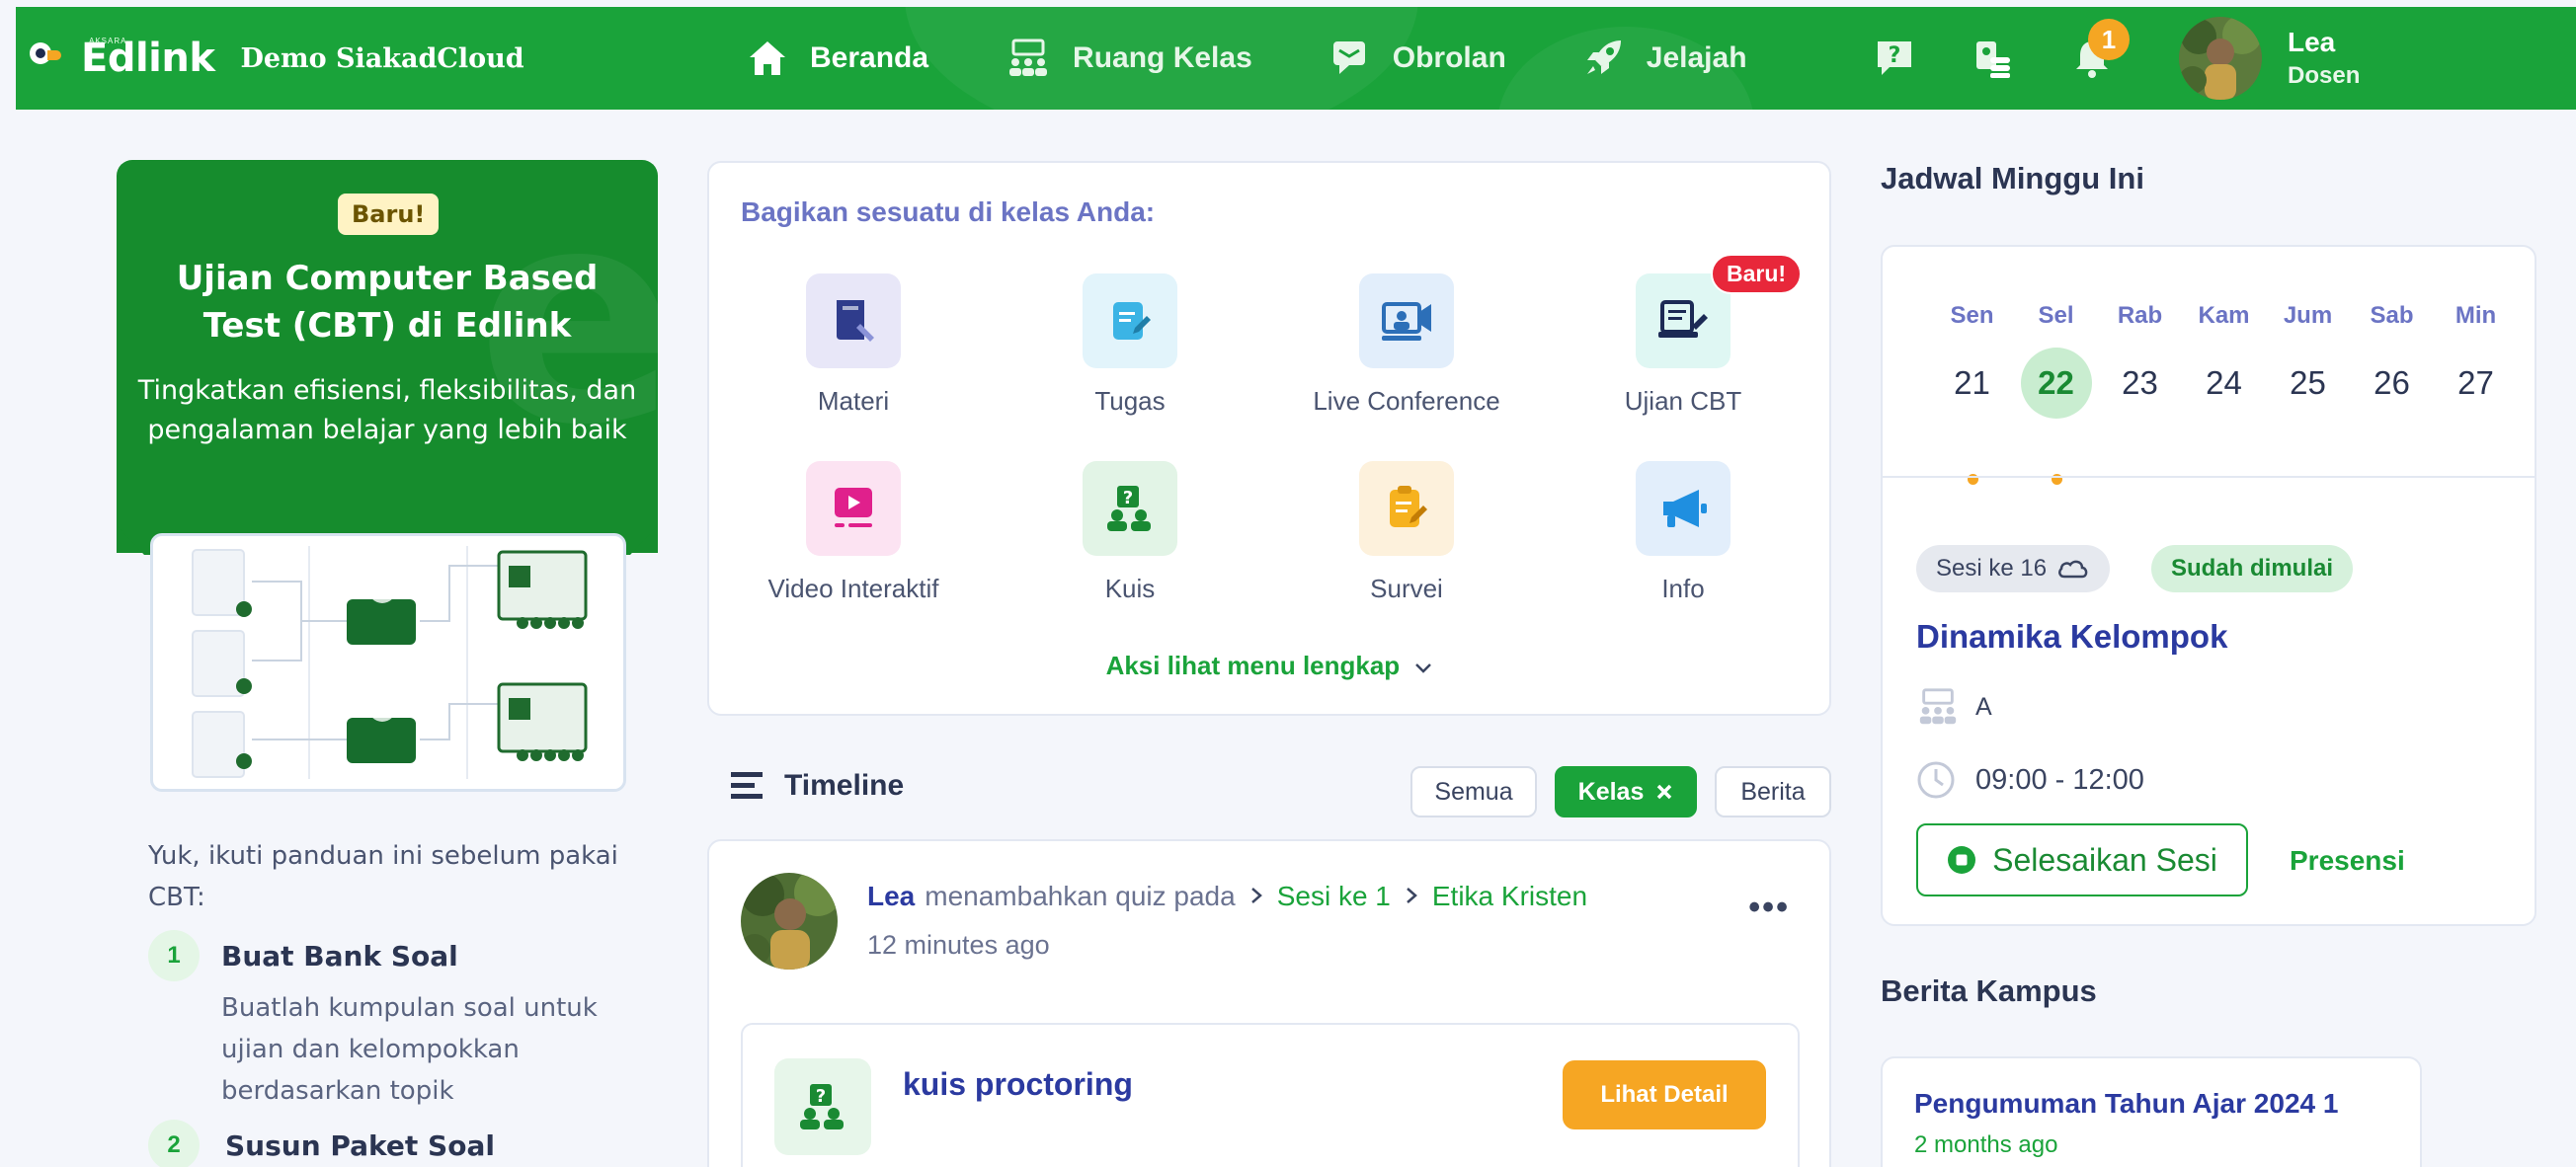 This screenshot has height=1167, width=2576. Describe the element at coordinates (2073, 569) in the screenshot. I see `cloud-icon` at that location.